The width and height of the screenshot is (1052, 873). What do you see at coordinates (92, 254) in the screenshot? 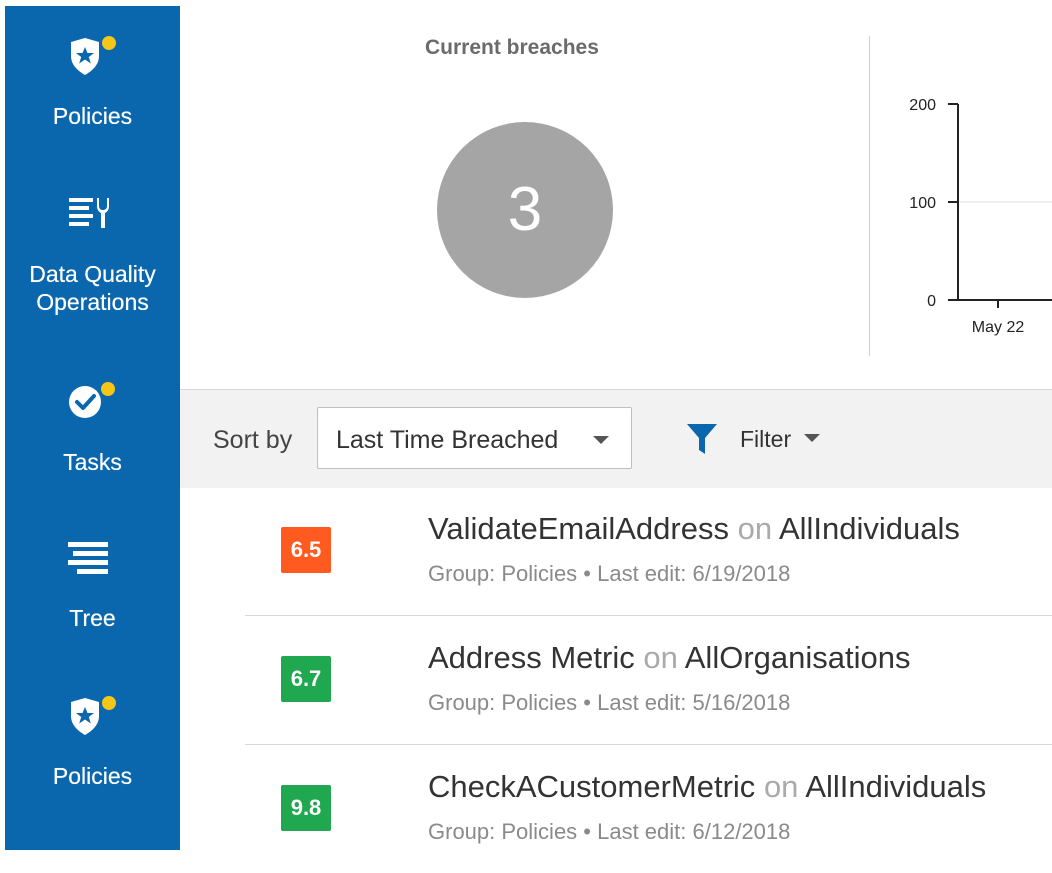
I see `sidebar-item-data-quality-operations: Data Quality Operations` at bounding box center [92, 254].